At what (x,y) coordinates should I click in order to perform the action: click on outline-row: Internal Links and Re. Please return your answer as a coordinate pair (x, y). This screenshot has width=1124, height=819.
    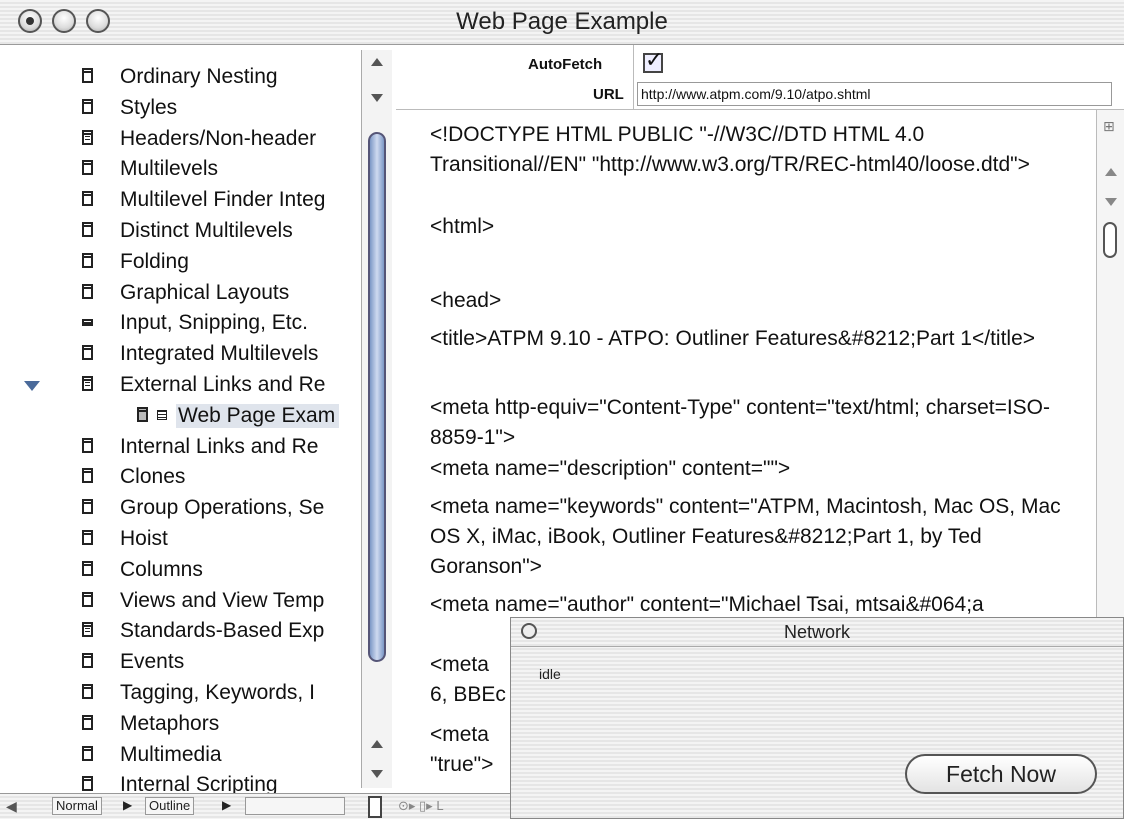
    Looking at the image, I should click on (180, 448).